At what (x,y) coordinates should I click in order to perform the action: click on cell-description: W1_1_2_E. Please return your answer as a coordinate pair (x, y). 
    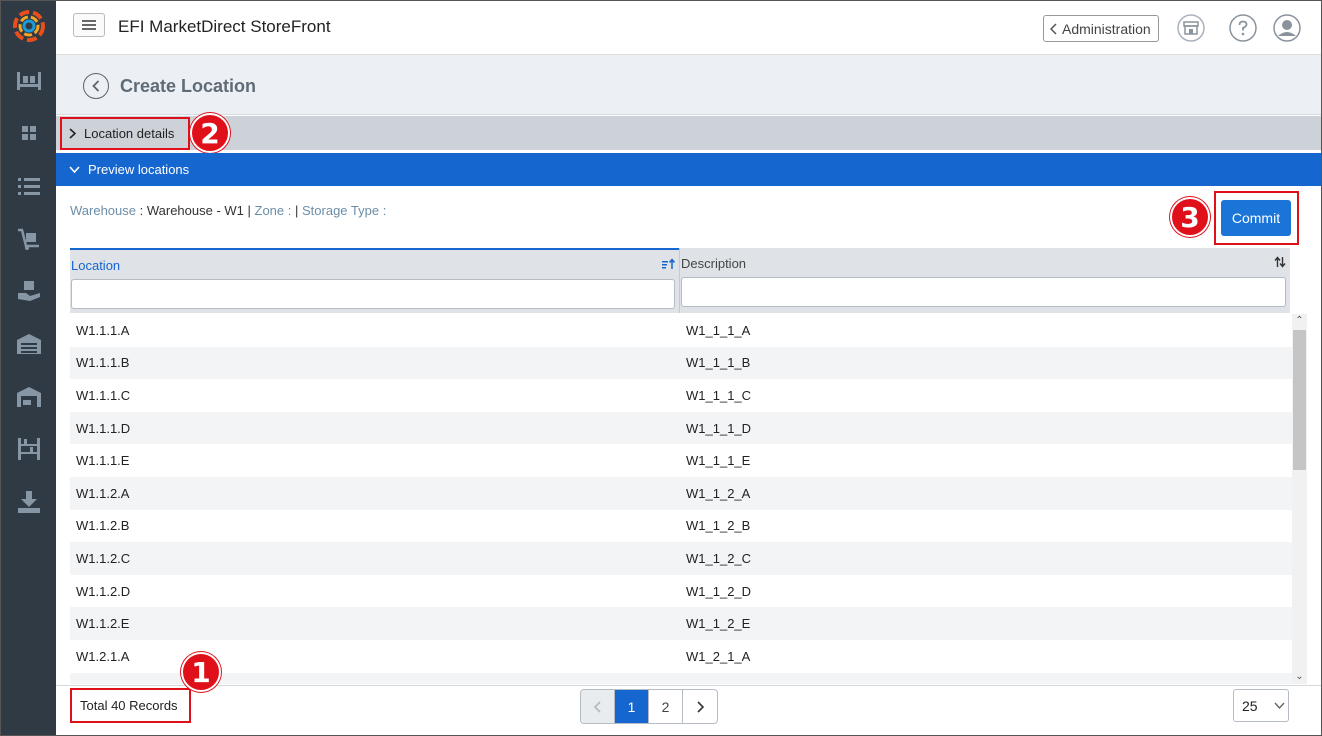
    Looking at the image, I should click on (718, 624).